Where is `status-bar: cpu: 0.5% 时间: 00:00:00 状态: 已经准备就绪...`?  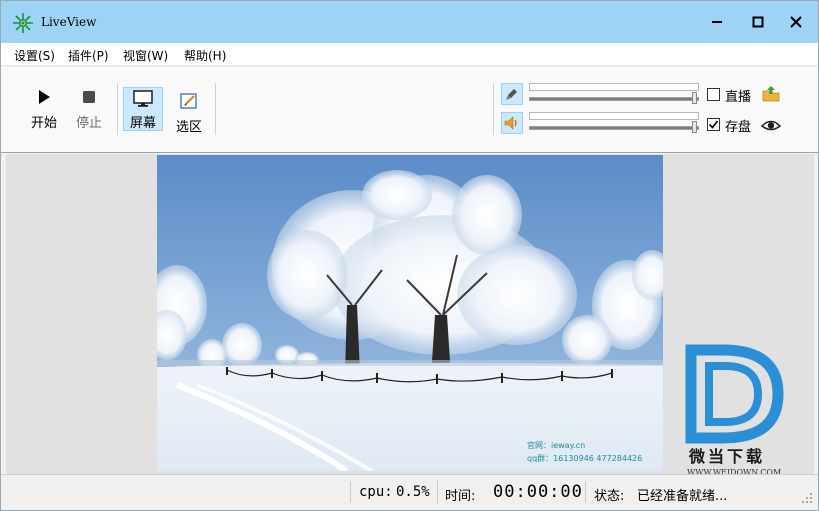
status-bar: cpu: 0.5% 时间: 00:00:00 状态: 已经准备就绪... is located at coordinates (409, 492).